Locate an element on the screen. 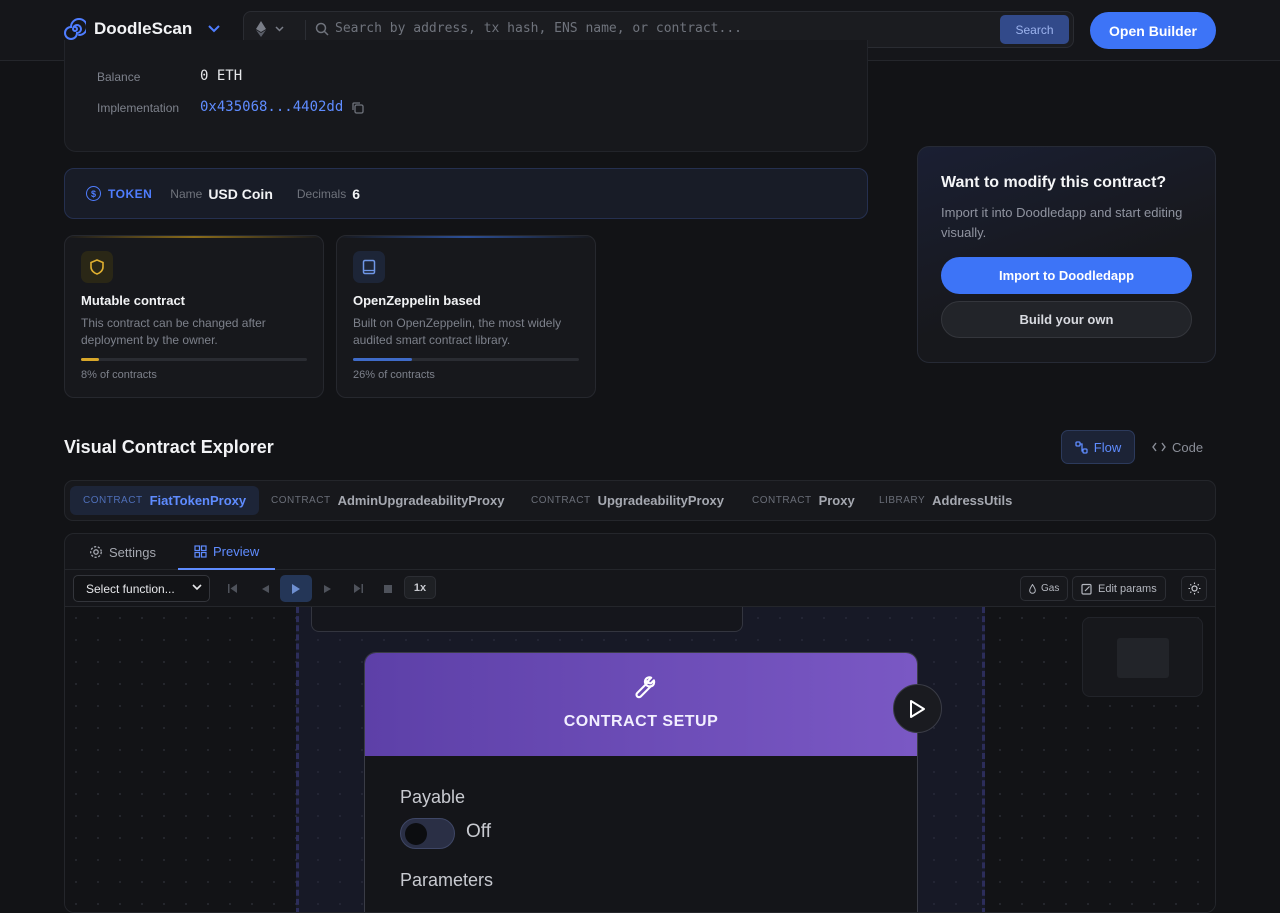 This screenshot has height=913, width=1280. payable-state: Off is located at coordinates (478, 831).